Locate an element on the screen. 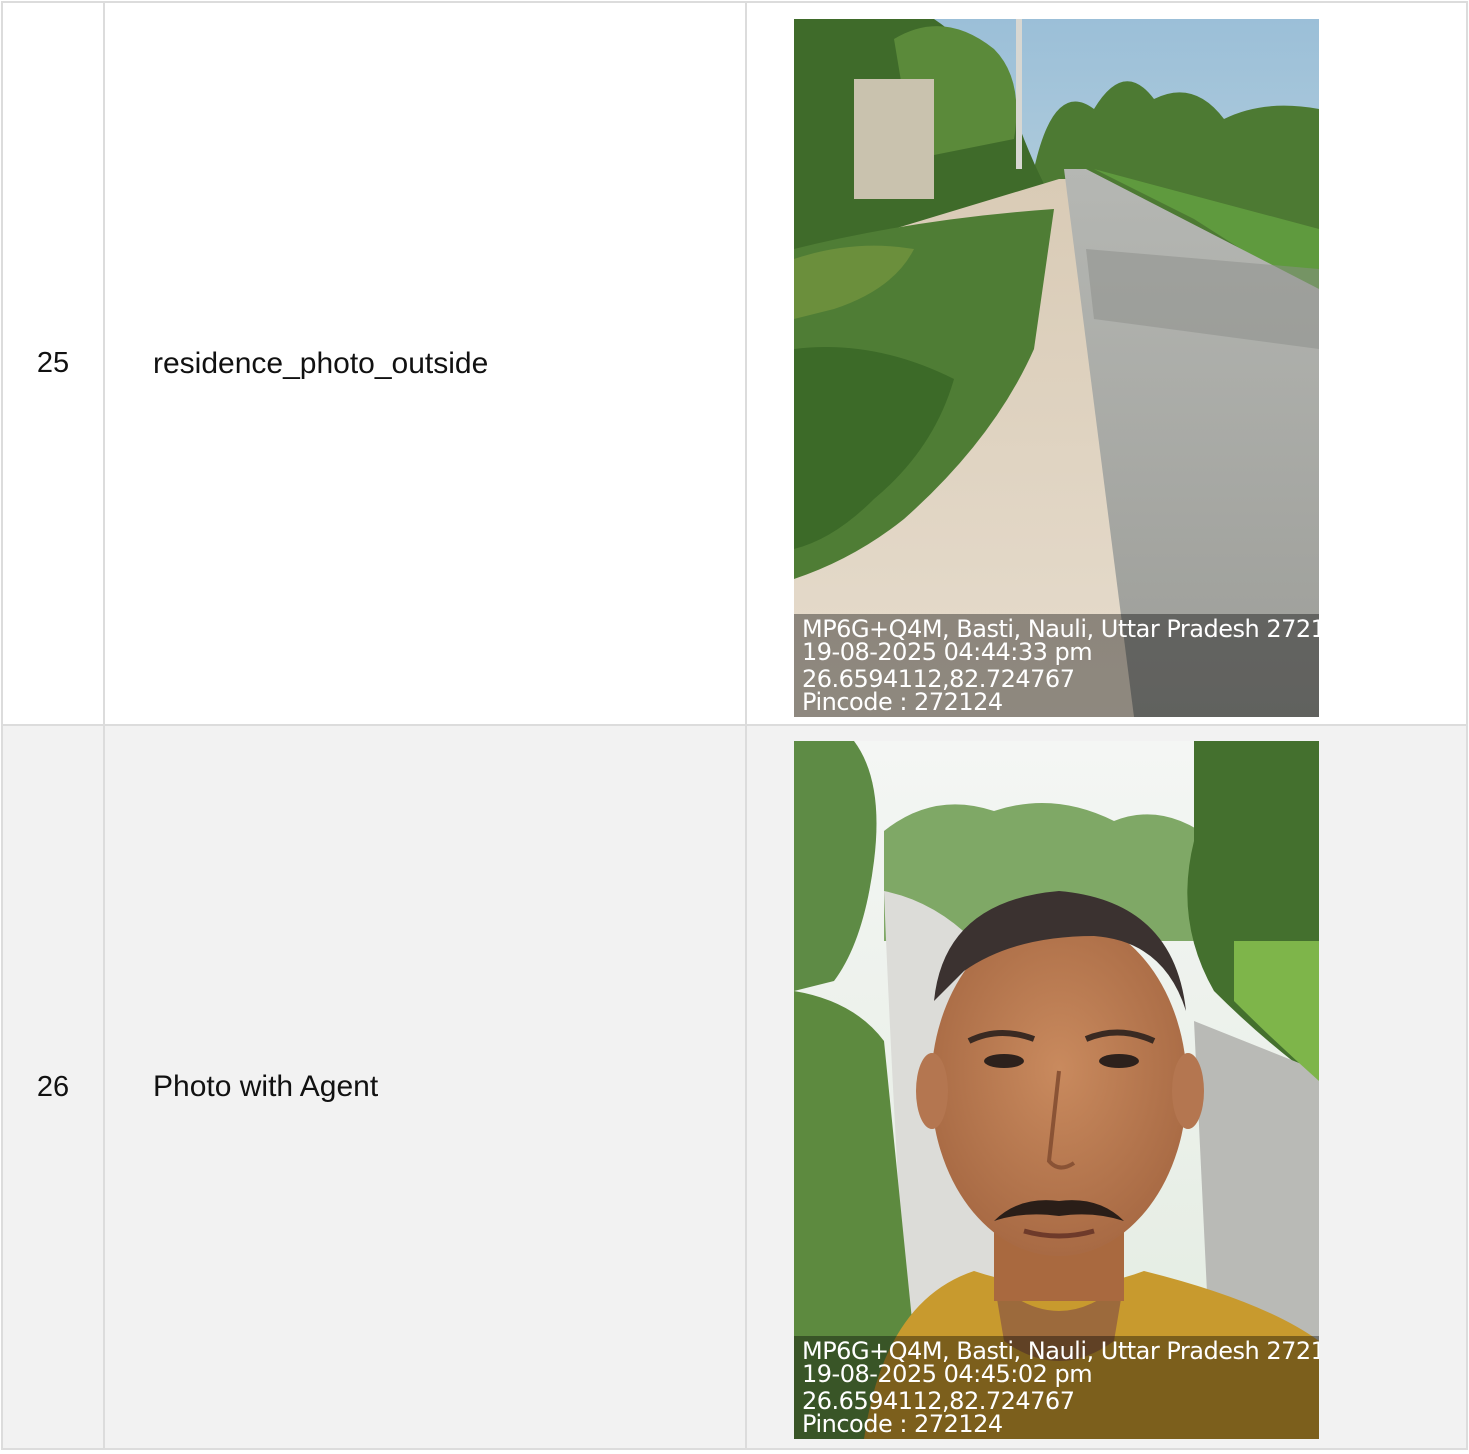  stamp-datetime: 19-08-2025 04:44:33 pm is located at coordinates (947, 652).